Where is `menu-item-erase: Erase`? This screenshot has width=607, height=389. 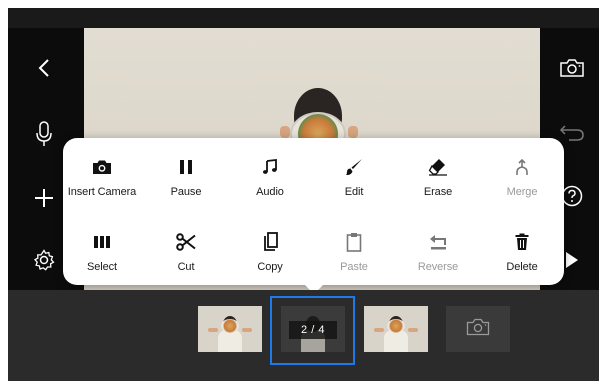 menu-item-erase: Erase is located at coordinates (438, 185).